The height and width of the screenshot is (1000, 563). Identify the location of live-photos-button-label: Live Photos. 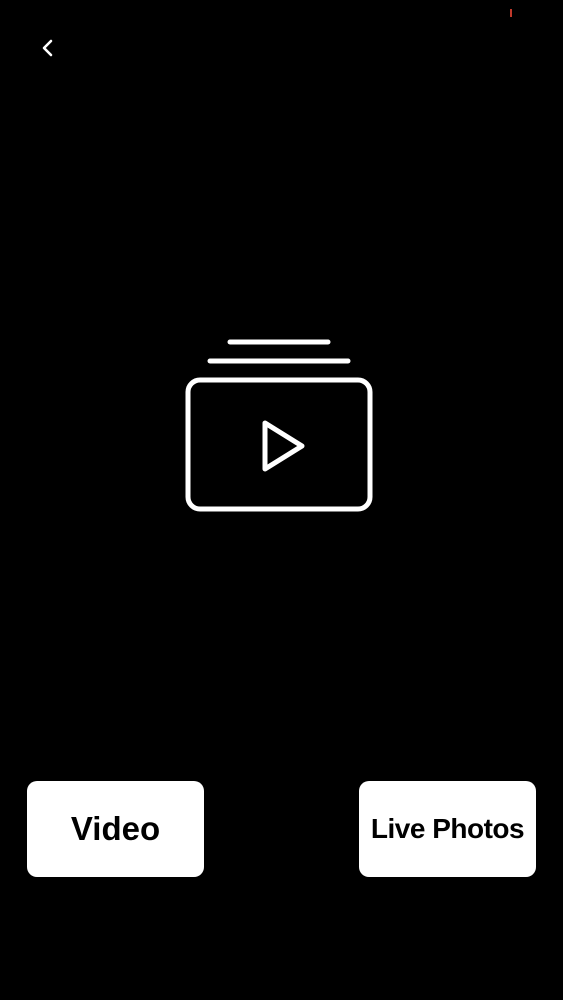
(447, 828).